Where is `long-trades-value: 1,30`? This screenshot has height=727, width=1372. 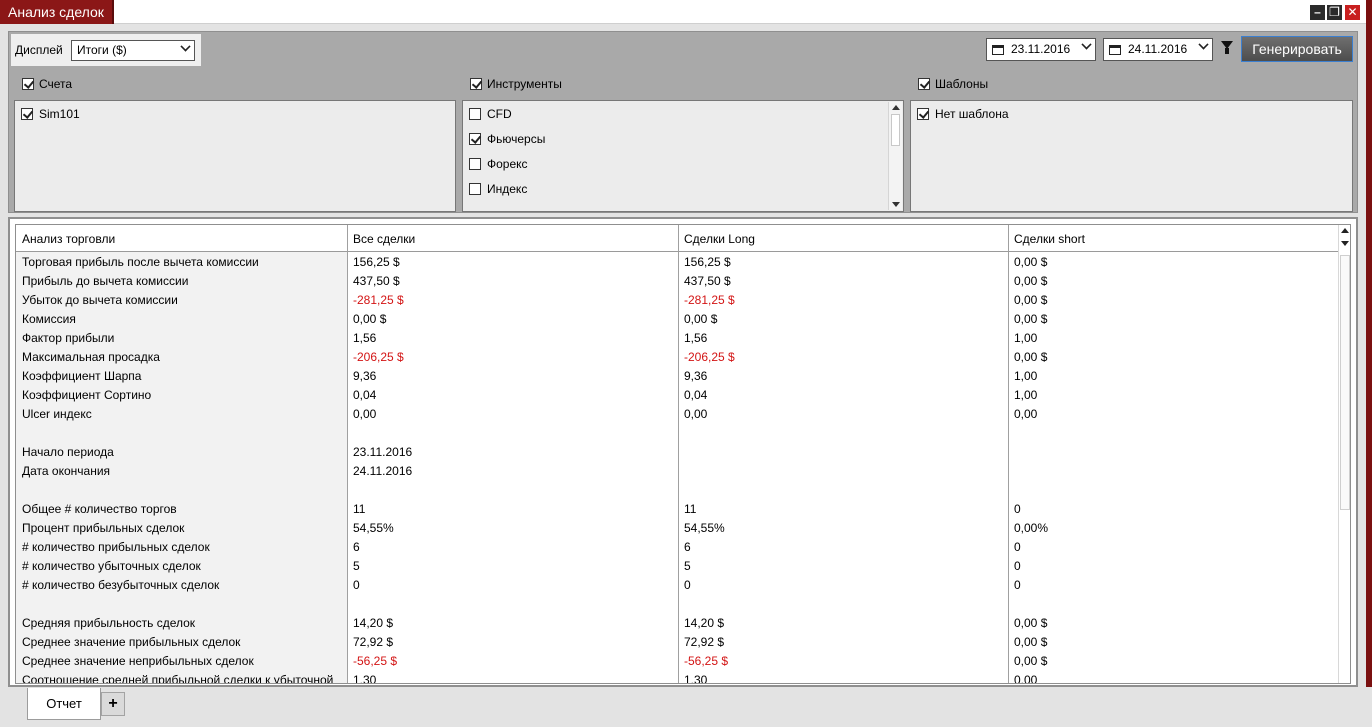 long-trades-value: 1,30 is located at coordinates (696, 678).